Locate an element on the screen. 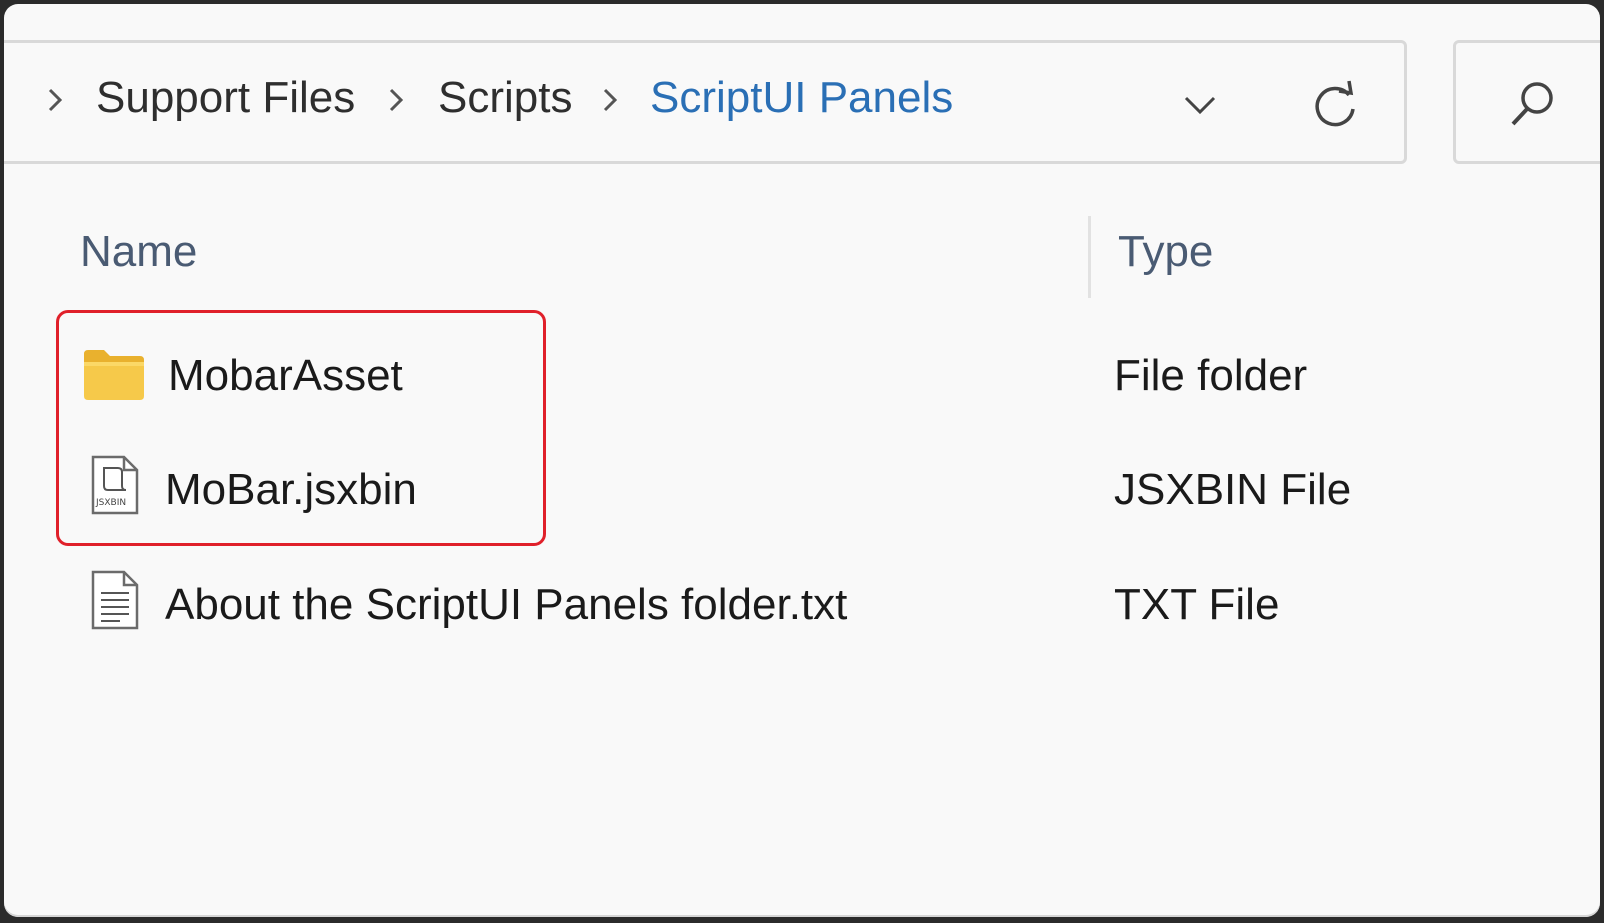  search-icon is located at coordinates (1533, 104).